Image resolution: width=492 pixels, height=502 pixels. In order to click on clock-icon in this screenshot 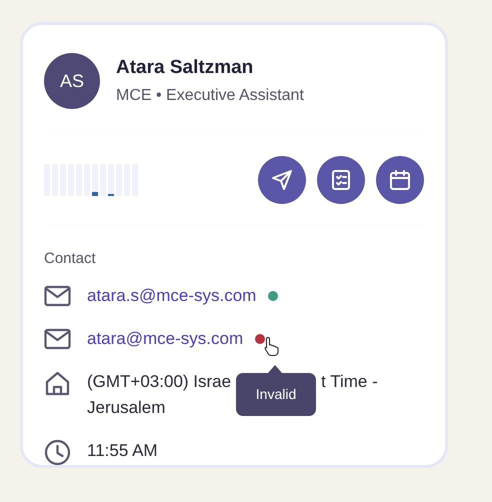, I will do `click(57, 451)`.